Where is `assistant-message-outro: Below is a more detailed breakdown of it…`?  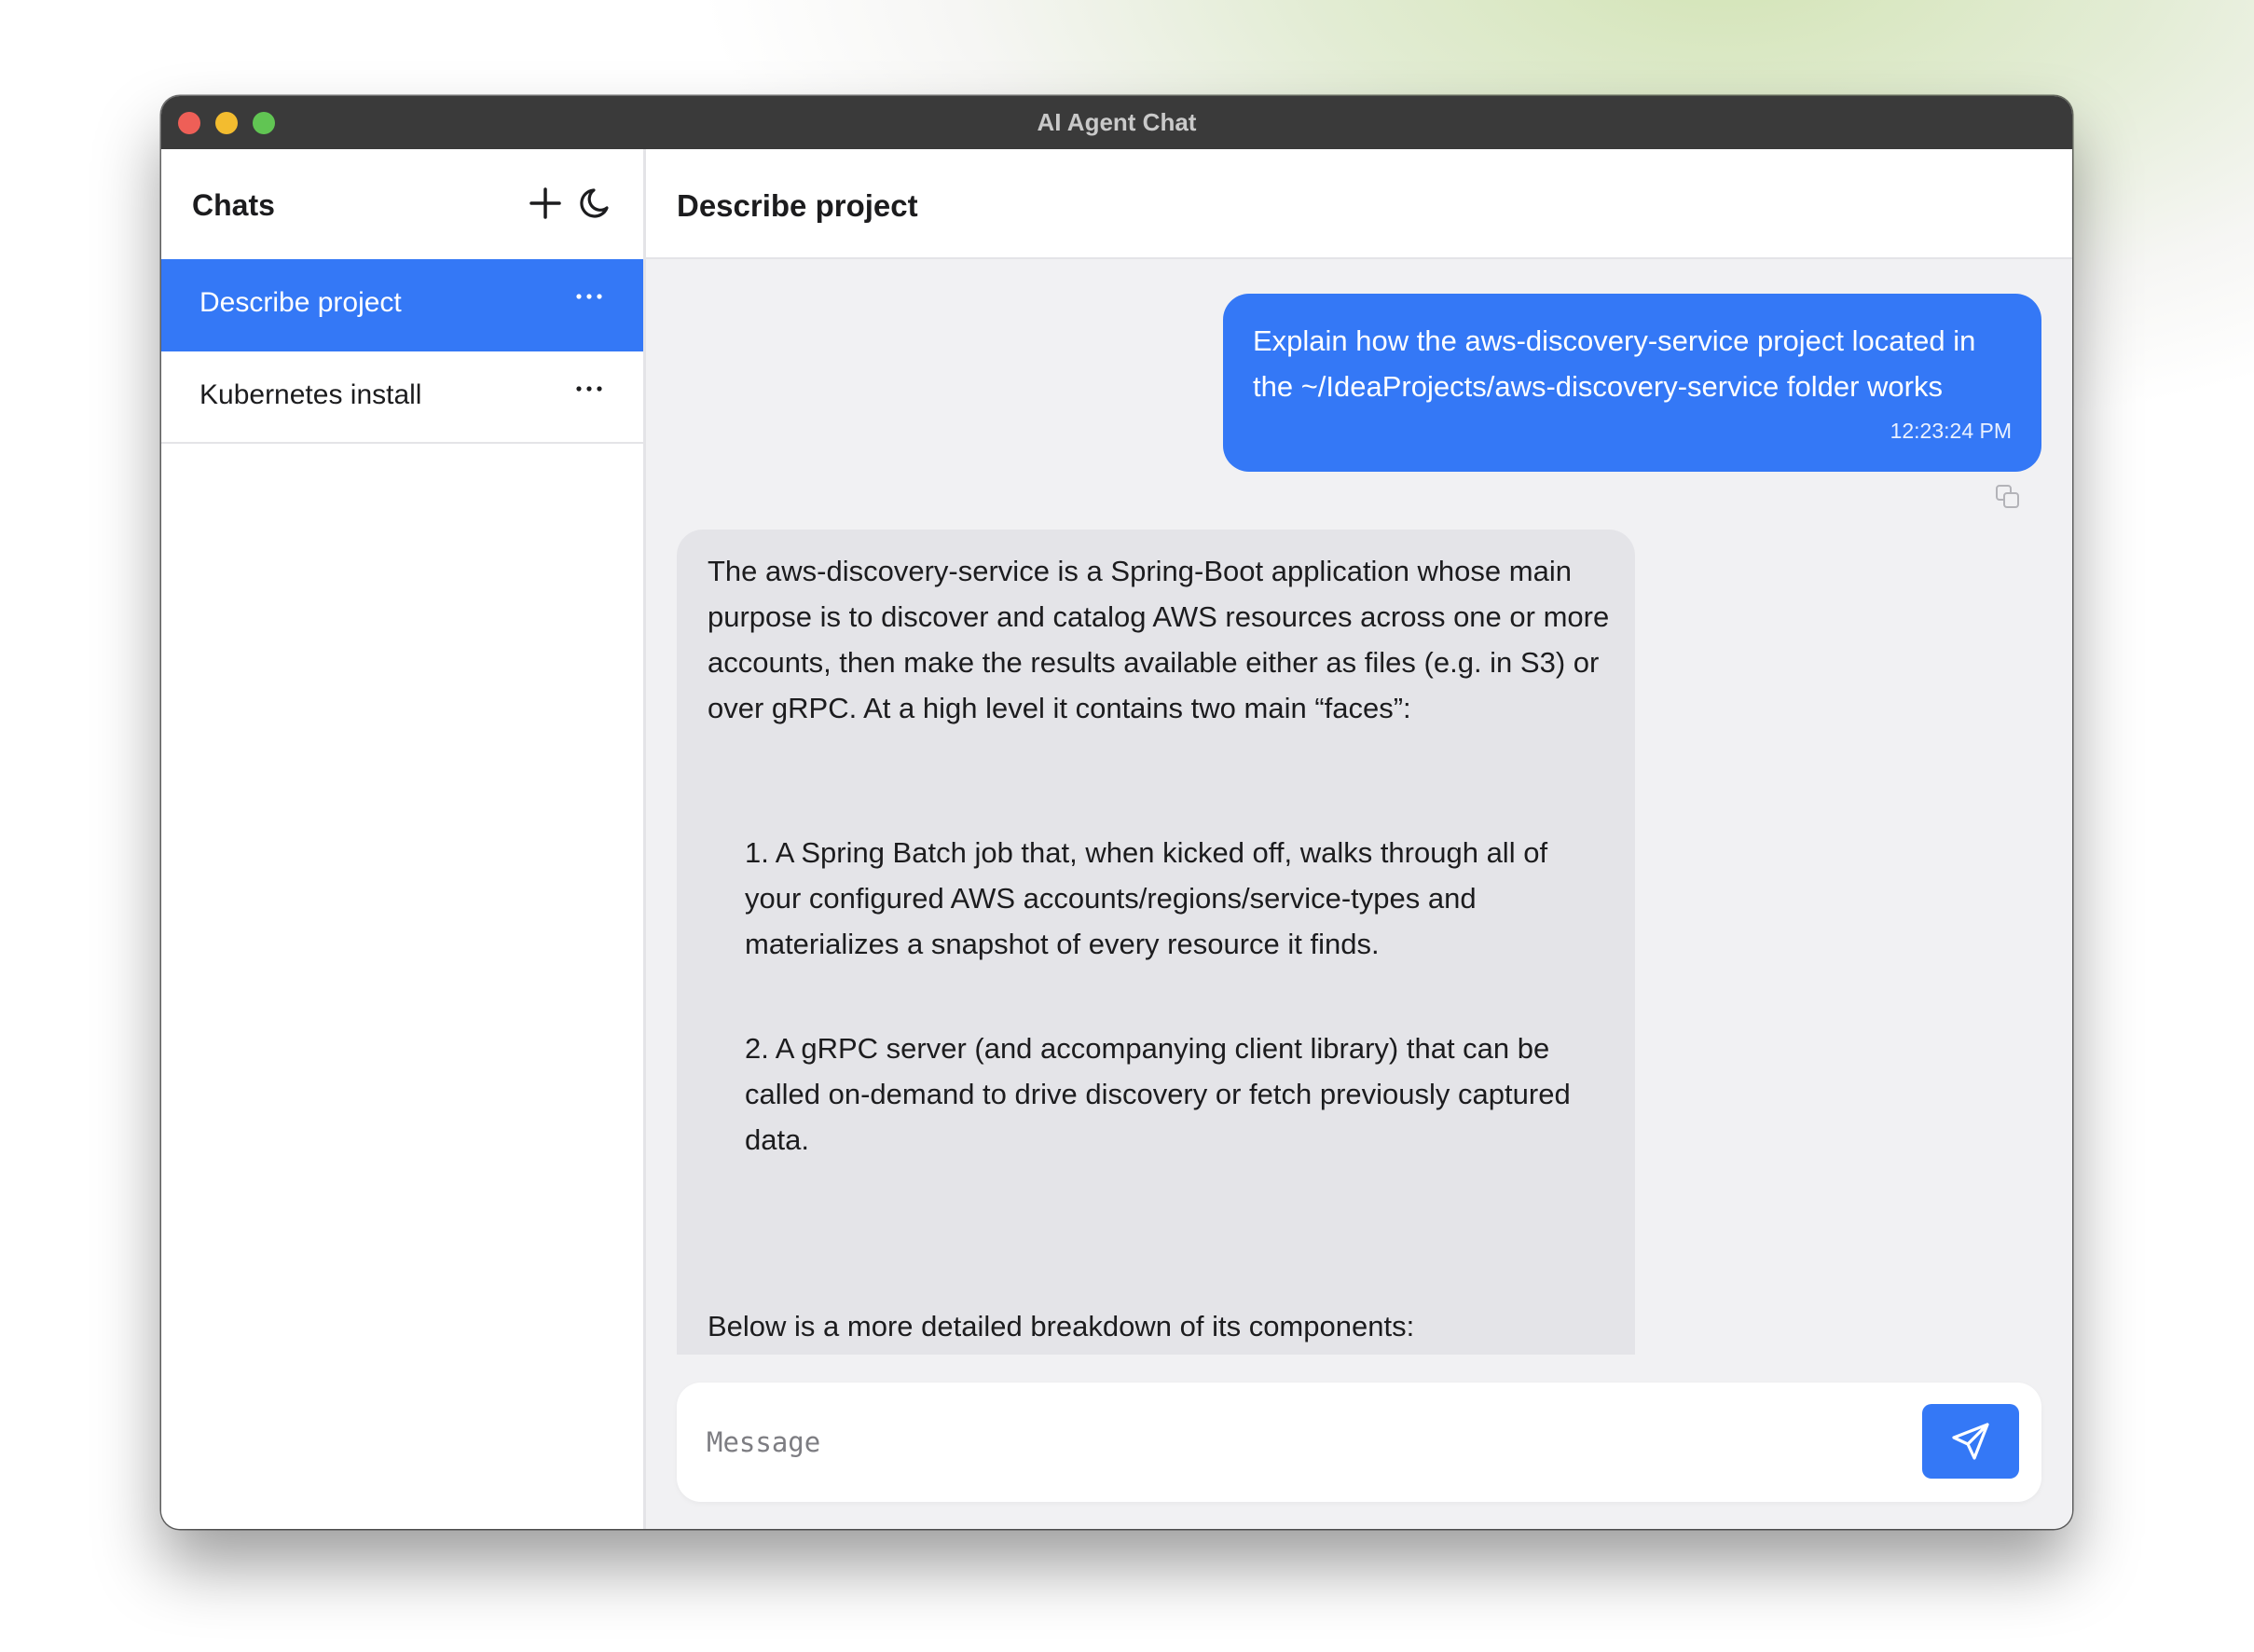 assistant-message-outro: Below is a more detailed breakdown of it… is located at coordinates (1062, 1326).